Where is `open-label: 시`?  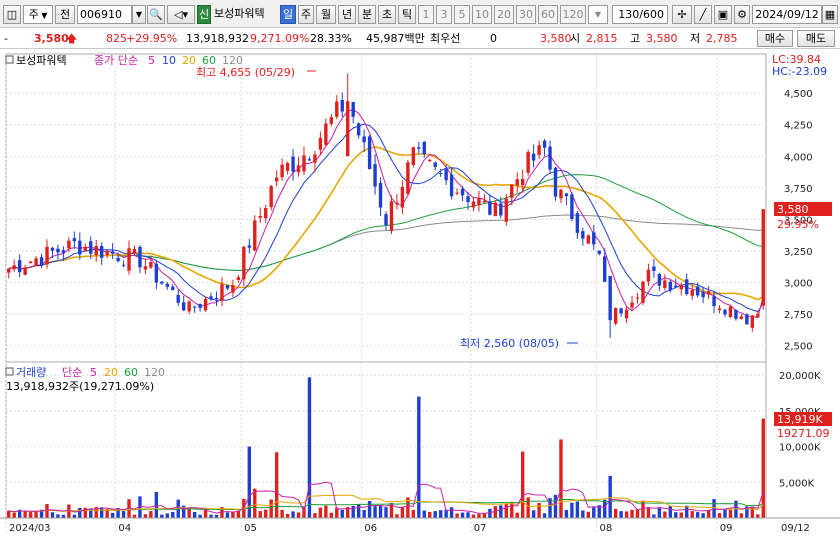
open-label: 시 is located at coordinates (575, 38).